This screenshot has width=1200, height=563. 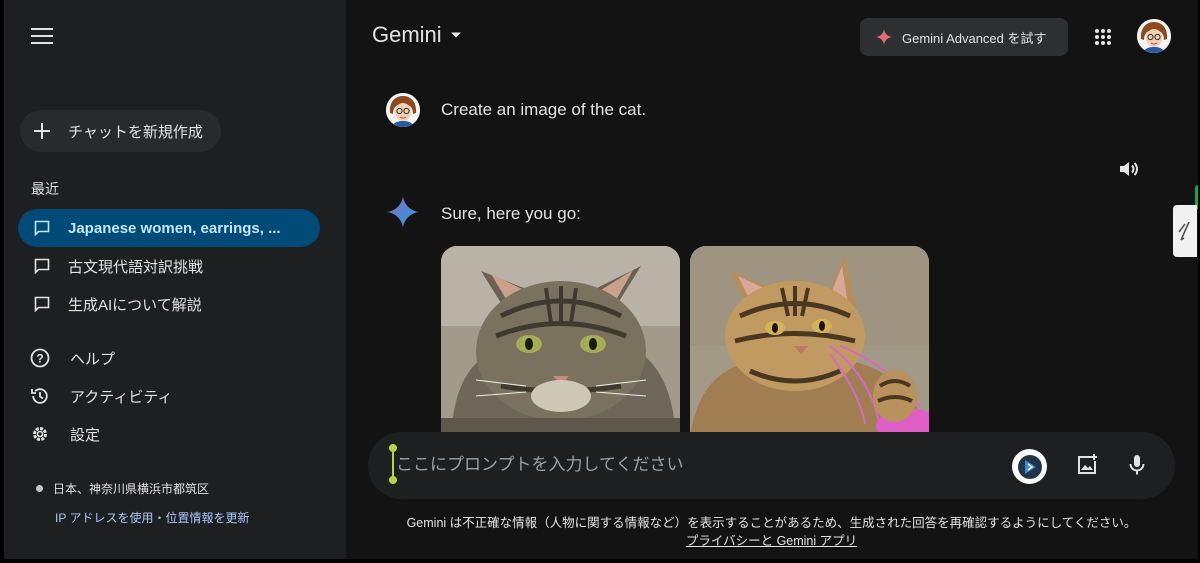 I want to click on user-avatar, so click(x=403, y=110).